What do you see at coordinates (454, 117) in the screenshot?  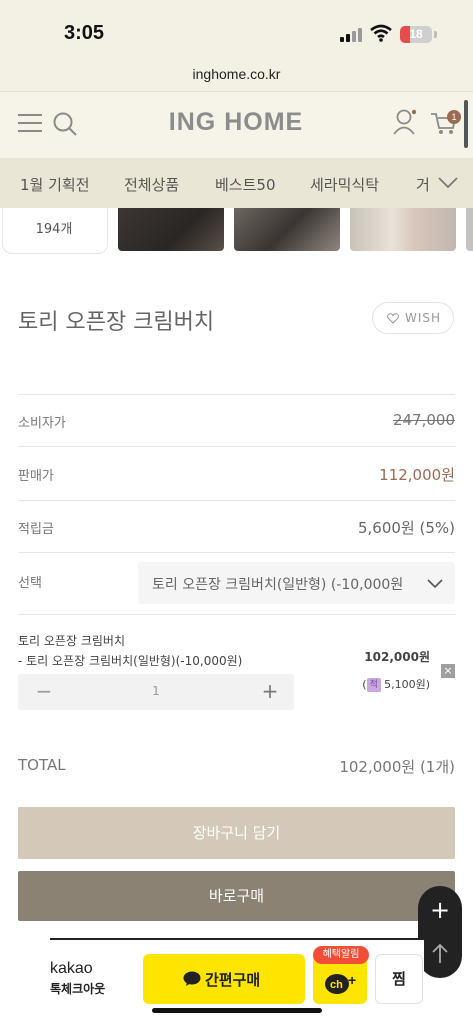 I see `cart-count-badge: 1` at bounding box center [454, 117].